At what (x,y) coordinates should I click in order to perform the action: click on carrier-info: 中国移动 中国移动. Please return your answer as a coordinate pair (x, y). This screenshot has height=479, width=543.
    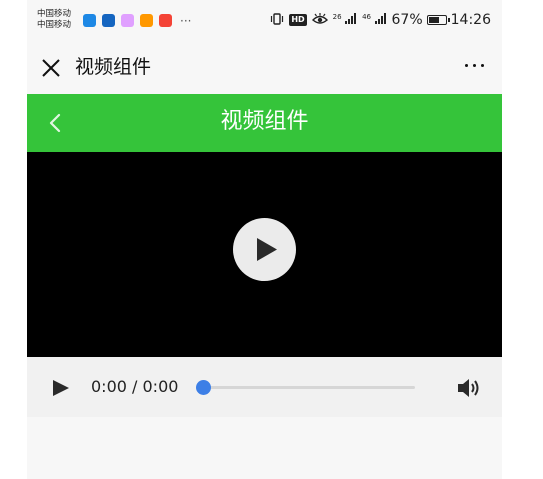
    Looking at the image, I should click on (54, 20).